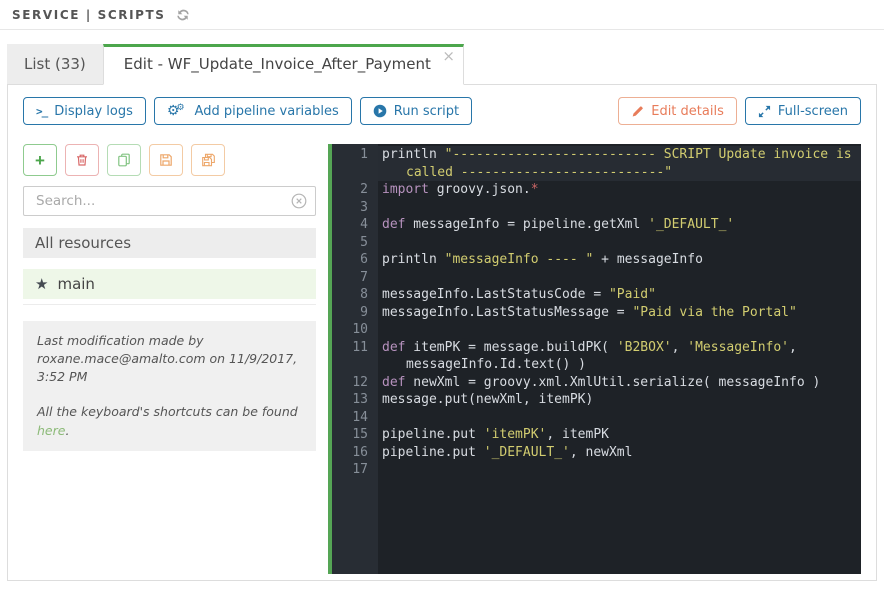  I want to click on refresh-icon, so click(183, 15).